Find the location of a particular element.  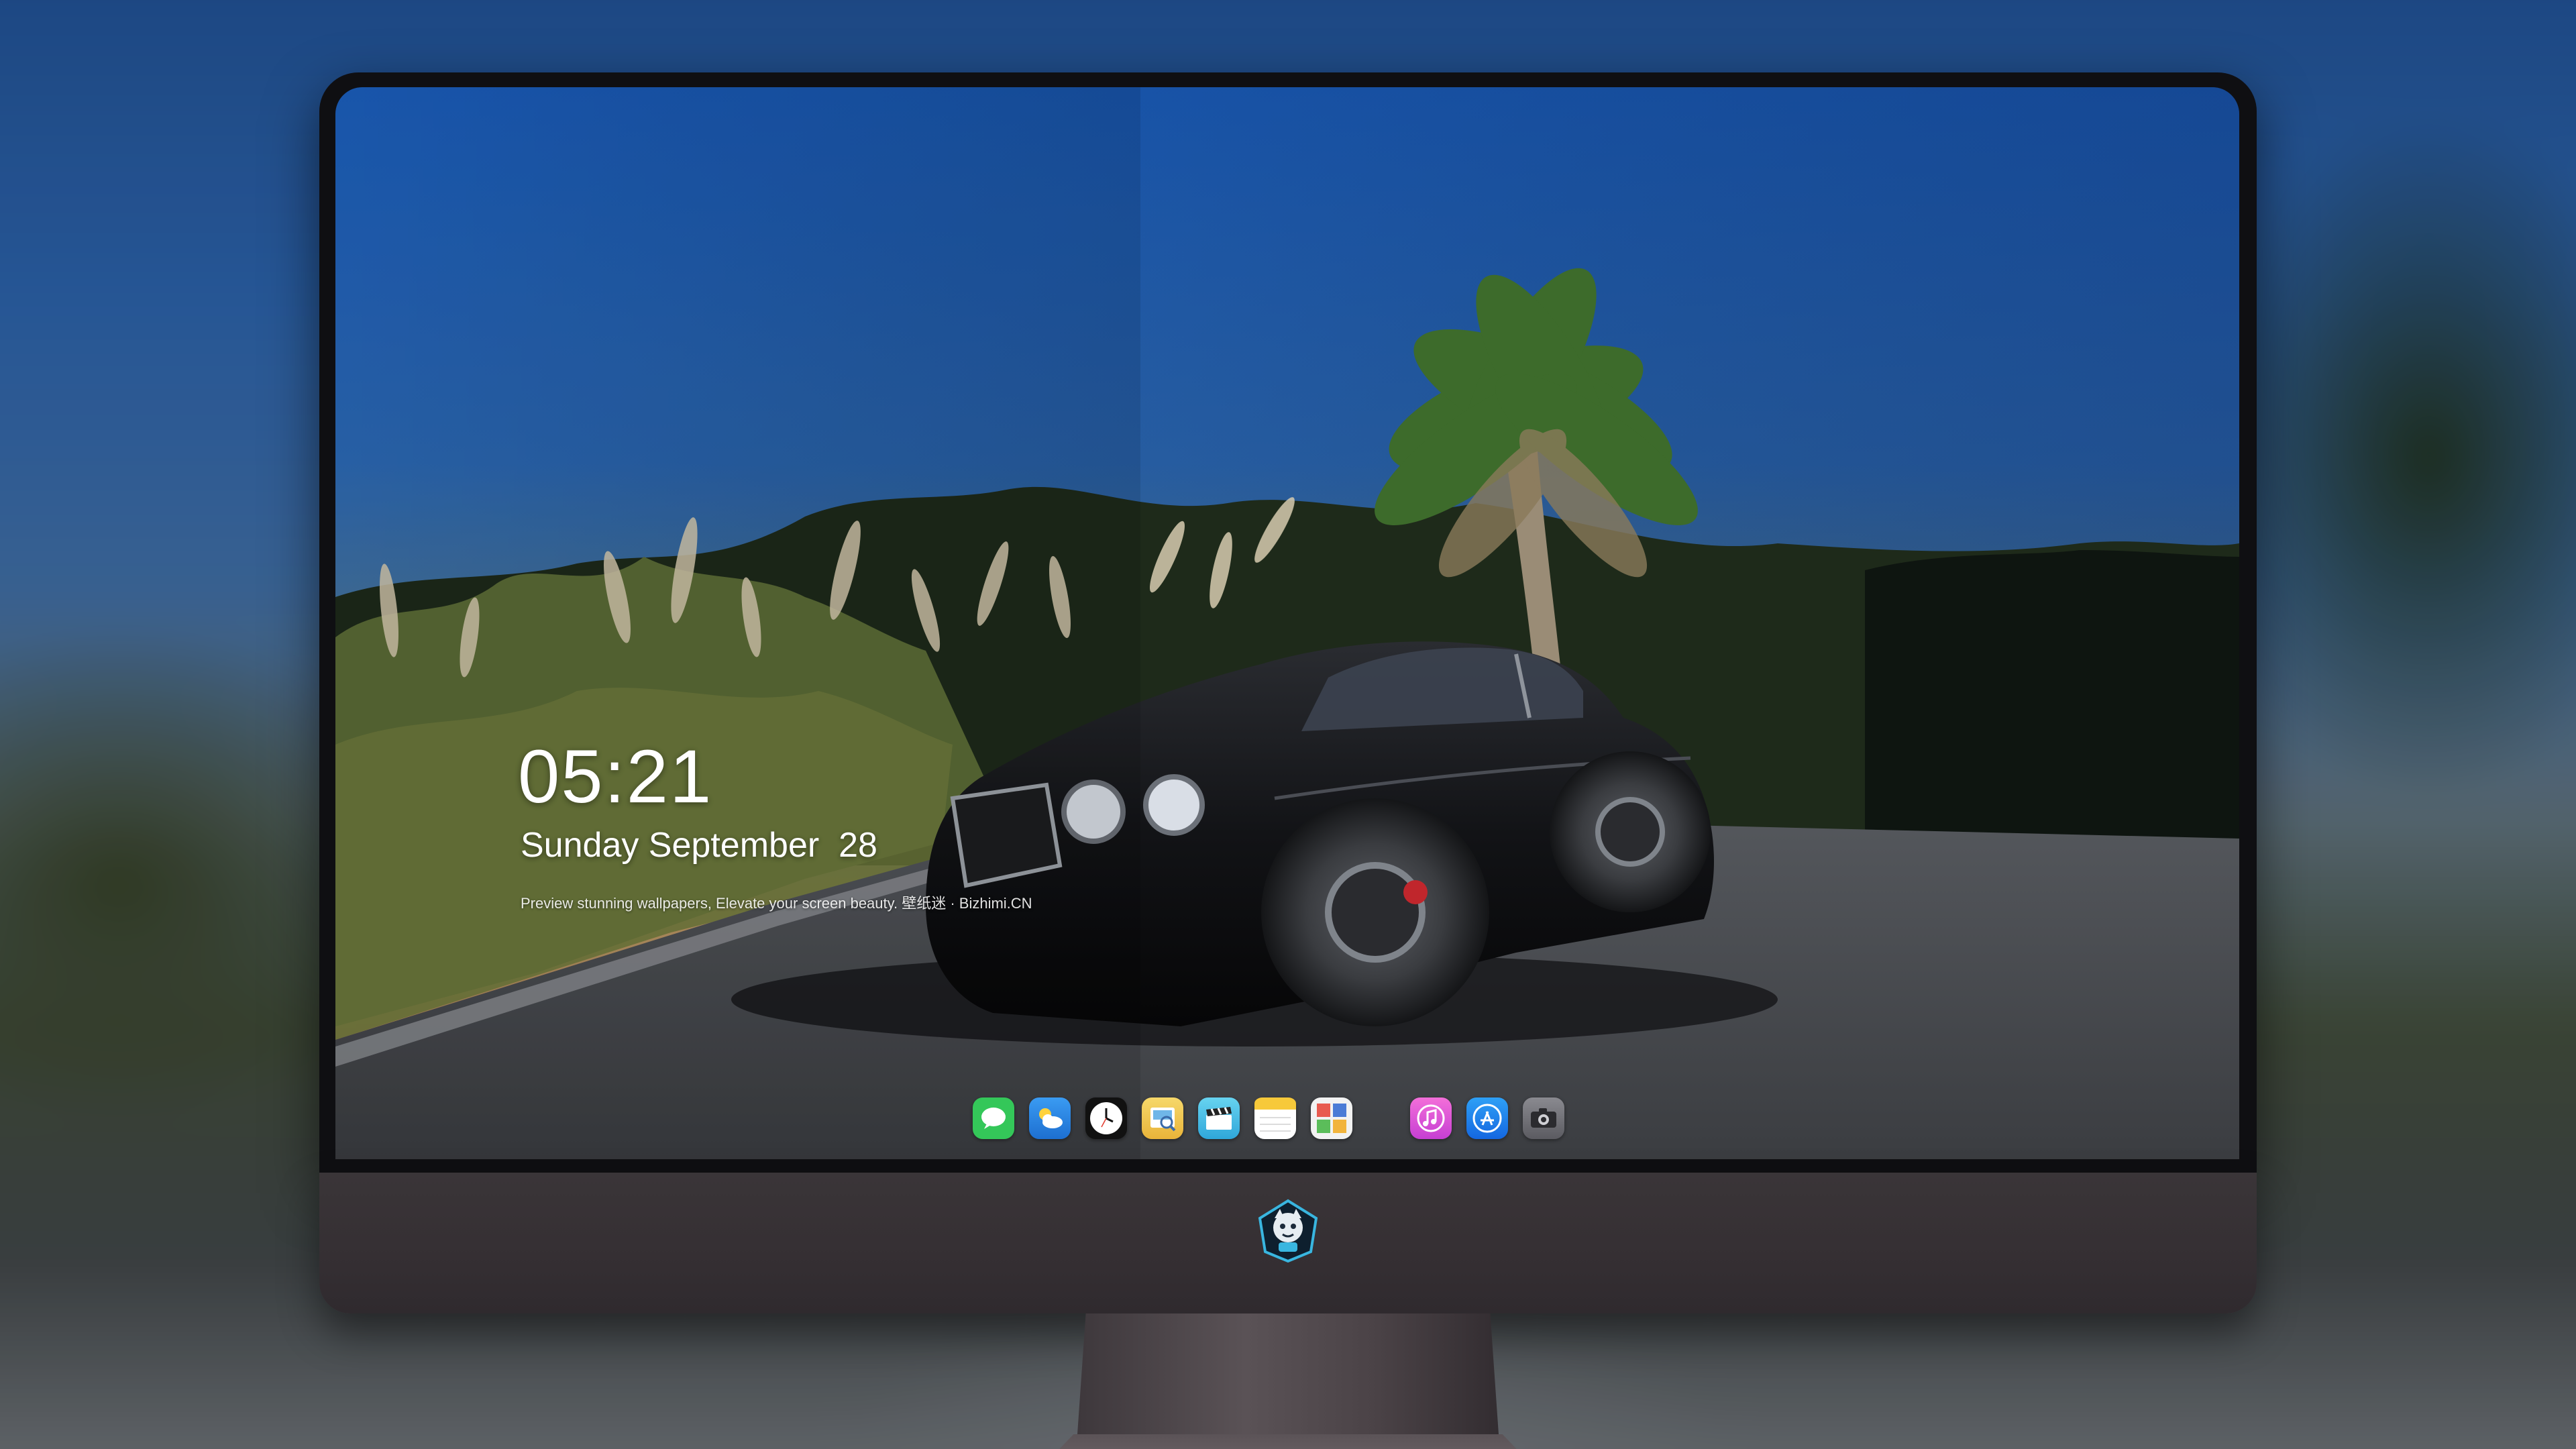

dock-item-camera is located at coordinates (1543, 1118).